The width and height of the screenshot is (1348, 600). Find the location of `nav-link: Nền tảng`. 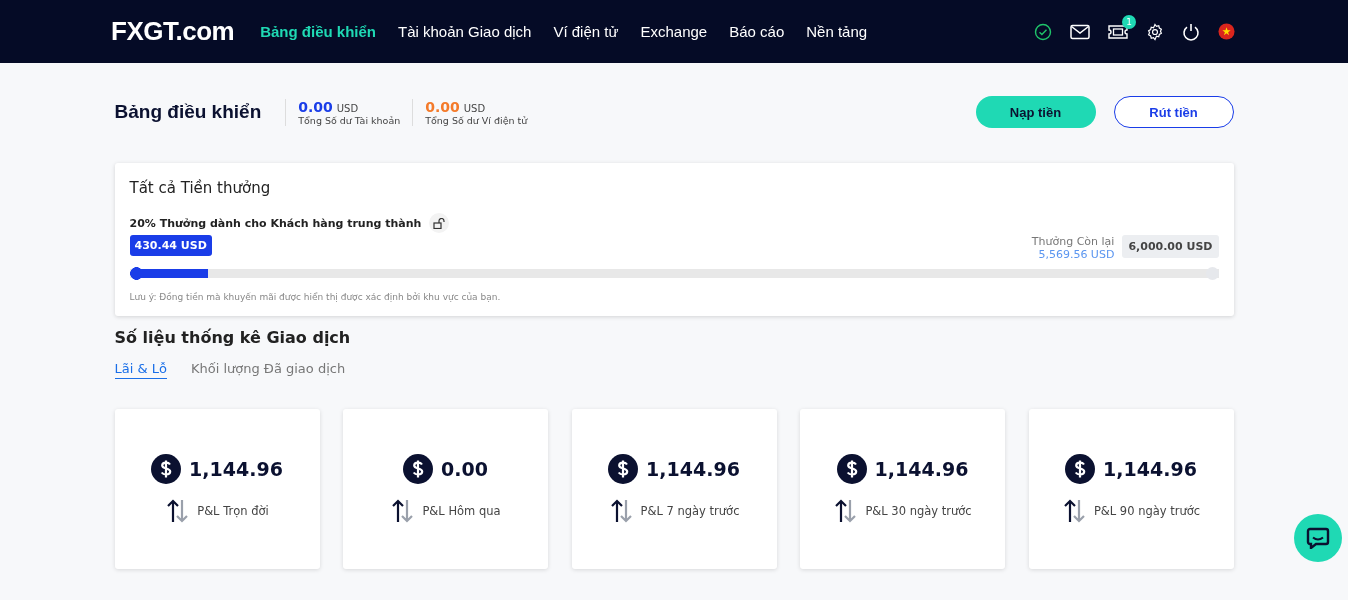

nav-link: Nền tảng is located at coordinates (837, 31).